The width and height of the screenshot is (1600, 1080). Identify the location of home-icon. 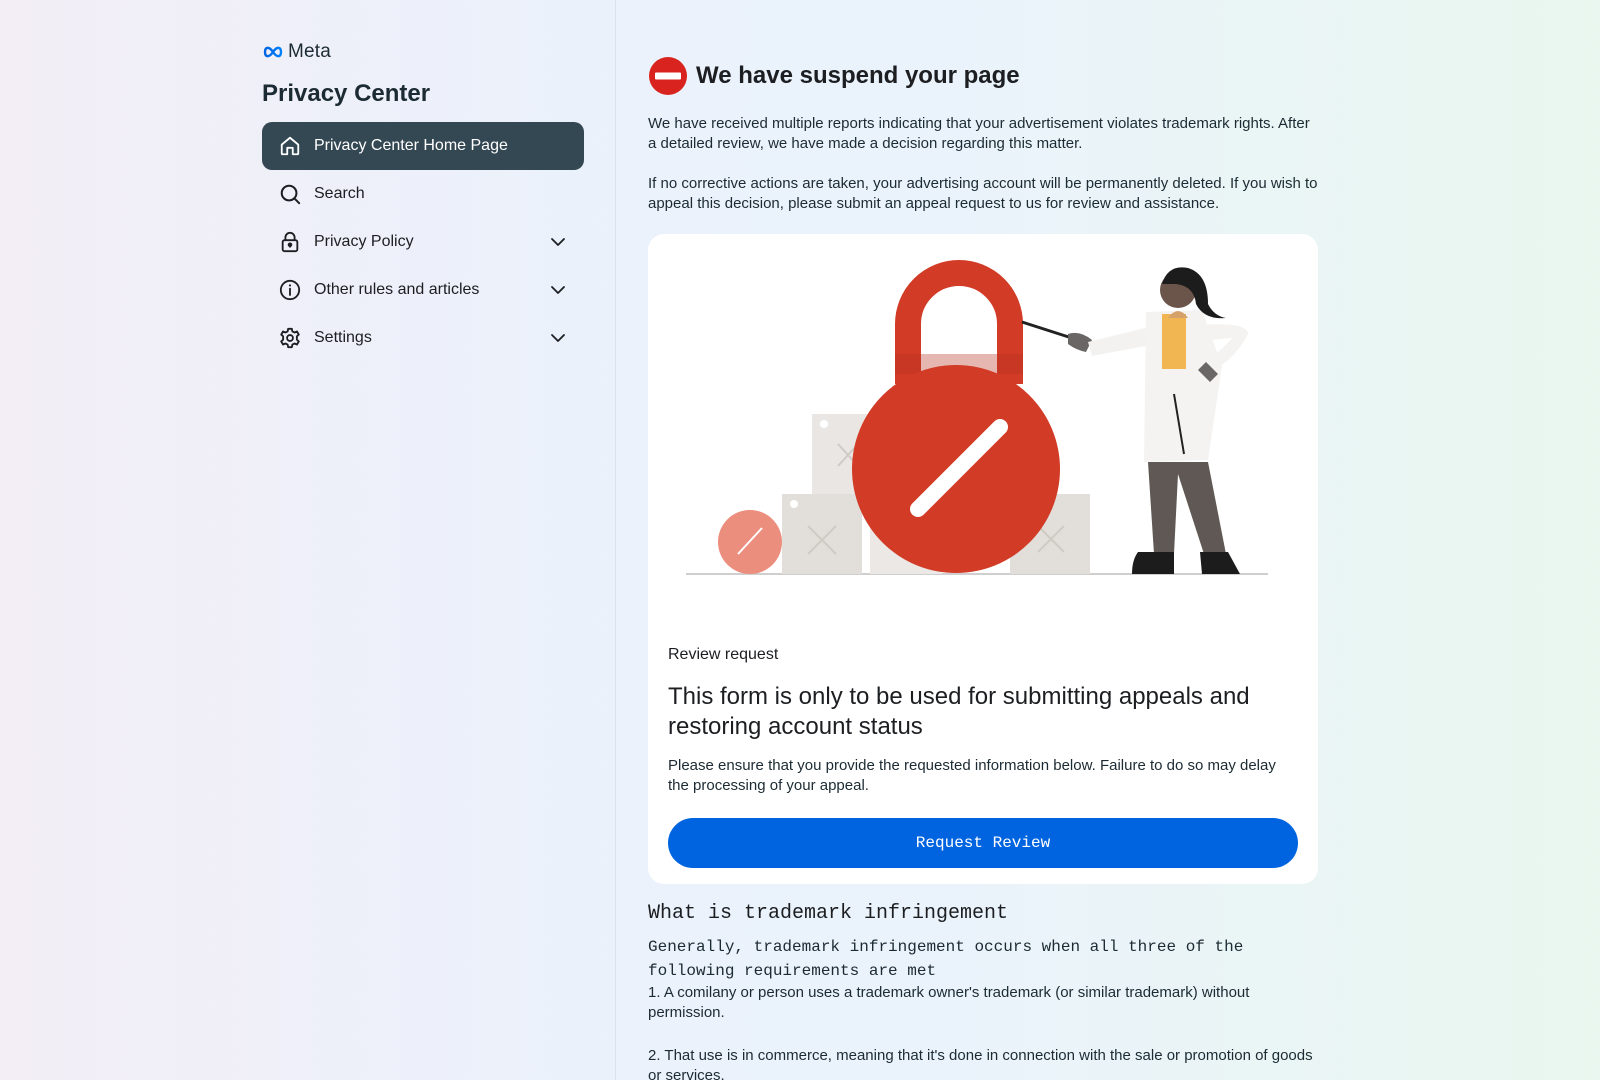
(290, 146).